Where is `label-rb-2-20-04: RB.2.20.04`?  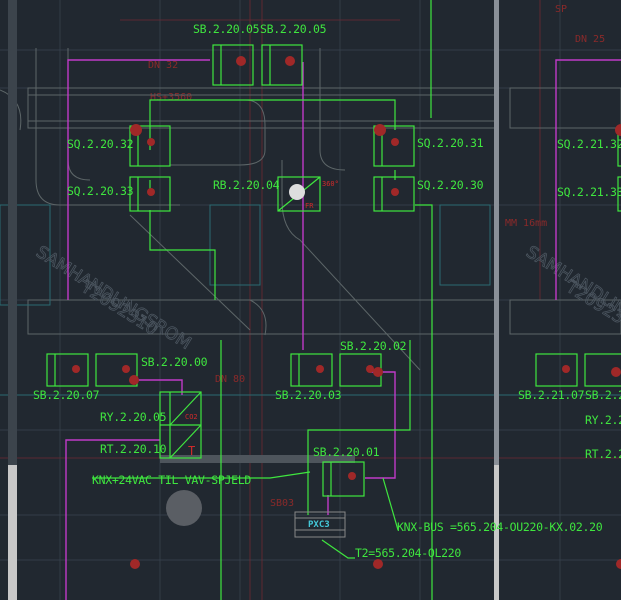
label-rb-2-20-04: RB.2.20.04 is located at coordinates (246, 185).